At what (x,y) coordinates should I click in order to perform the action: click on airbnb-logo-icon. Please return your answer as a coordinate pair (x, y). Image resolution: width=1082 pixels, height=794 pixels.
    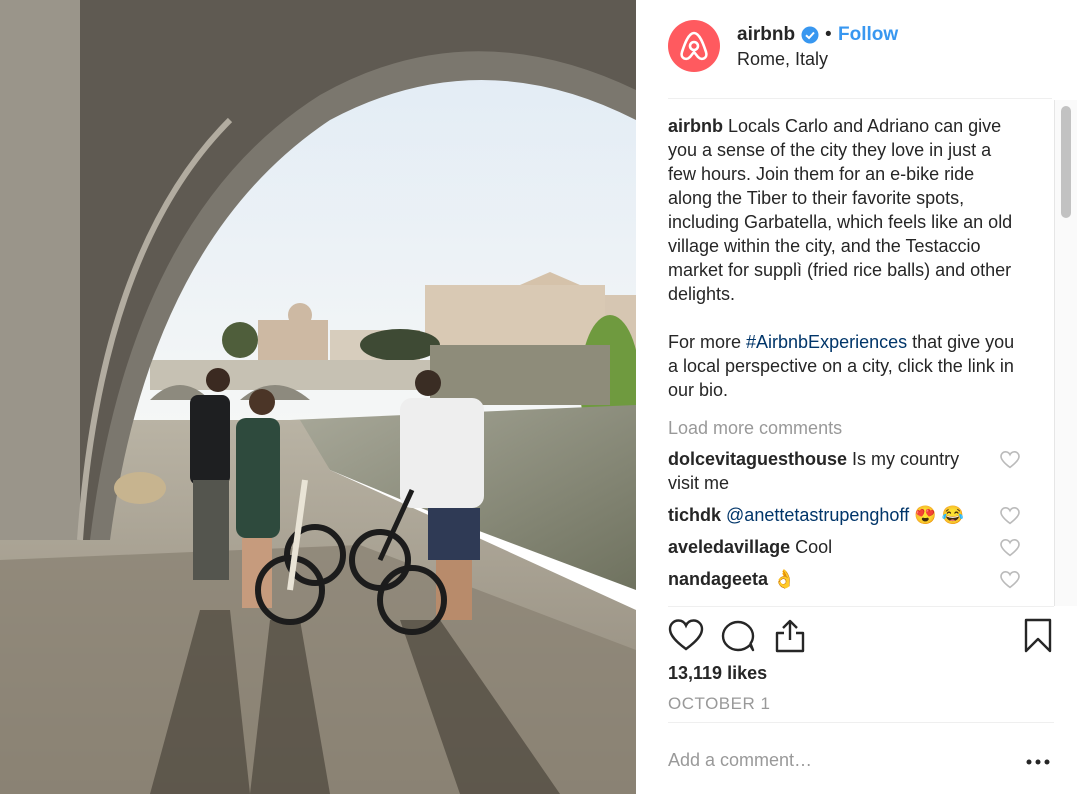
    Looking at the image, I should click on (694, 46).